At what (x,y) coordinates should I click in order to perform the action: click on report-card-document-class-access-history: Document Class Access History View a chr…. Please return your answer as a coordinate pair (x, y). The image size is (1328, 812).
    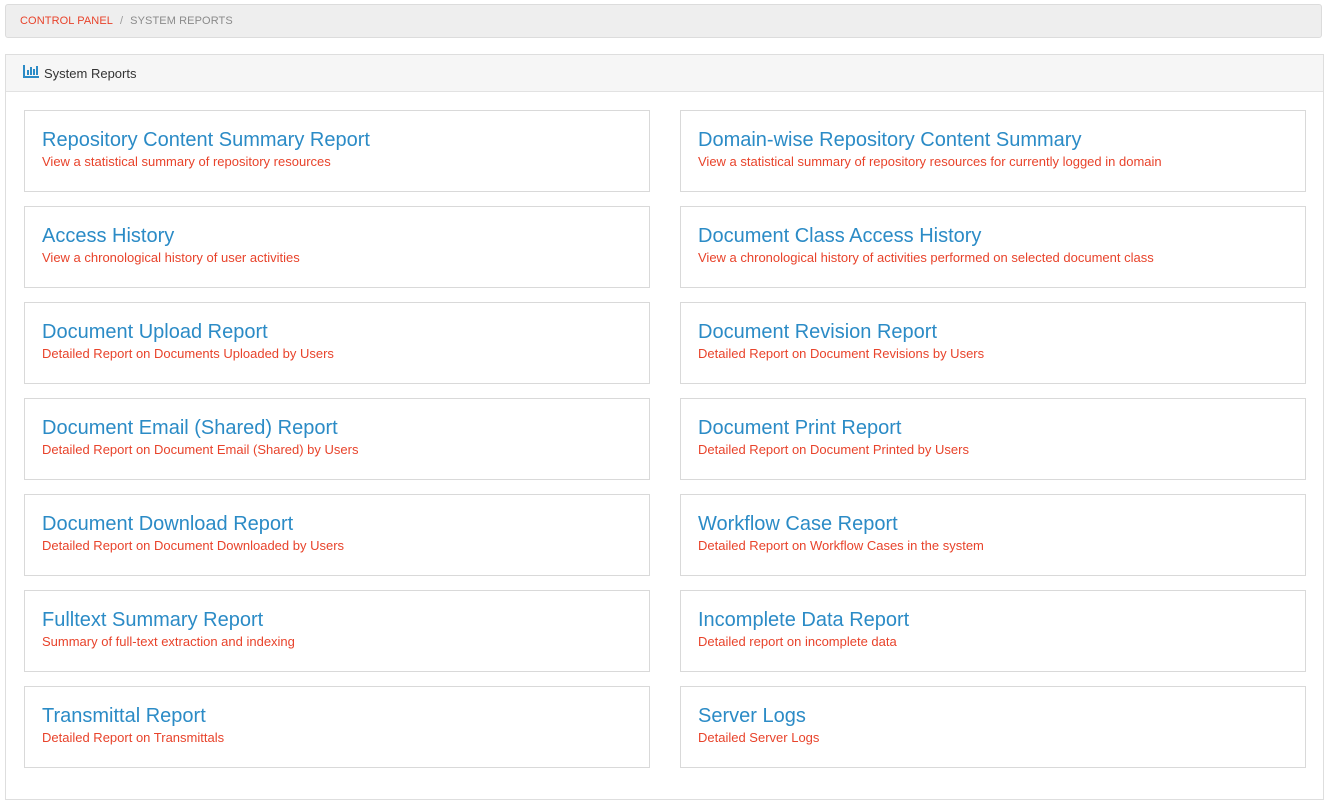
    Looking at the image, I should click on (993, 247).